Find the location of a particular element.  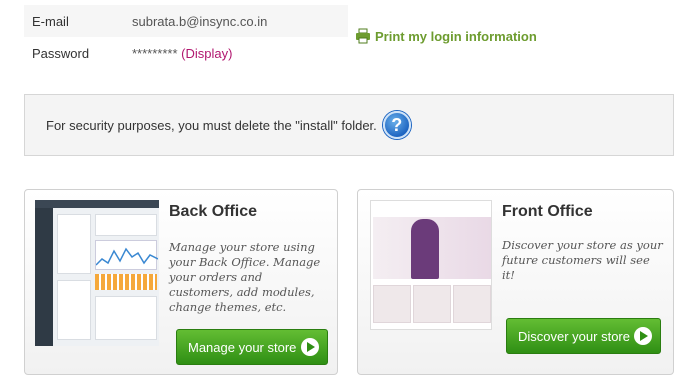

back-office-bars is located at coordinates (126, 282).